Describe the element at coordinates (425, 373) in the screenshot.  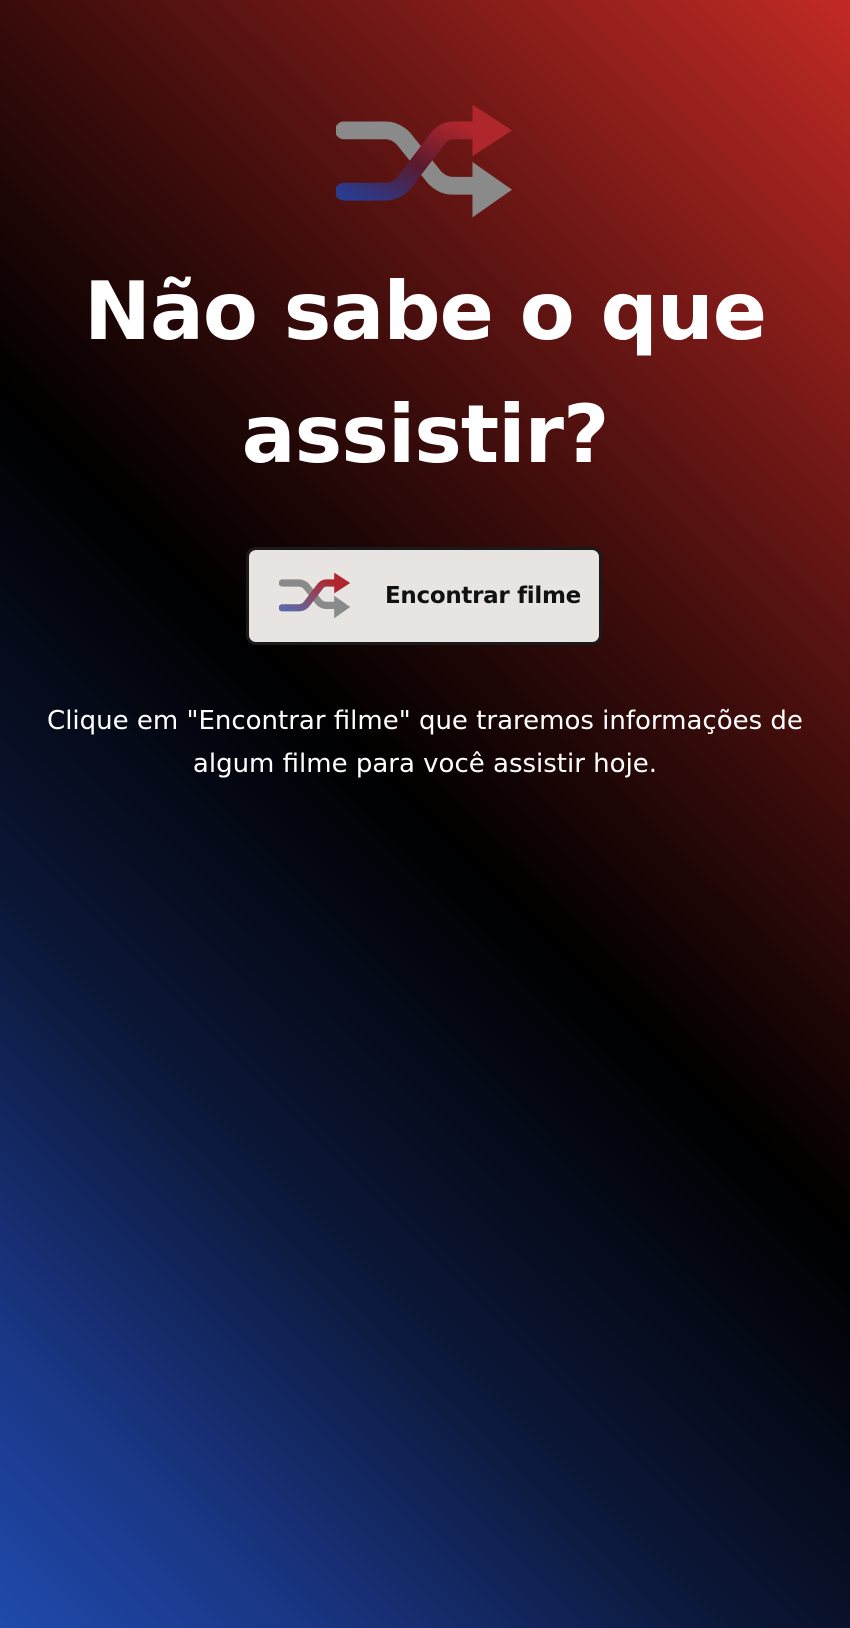
I see `page-title: Não sabe o que assistir?` at that location.